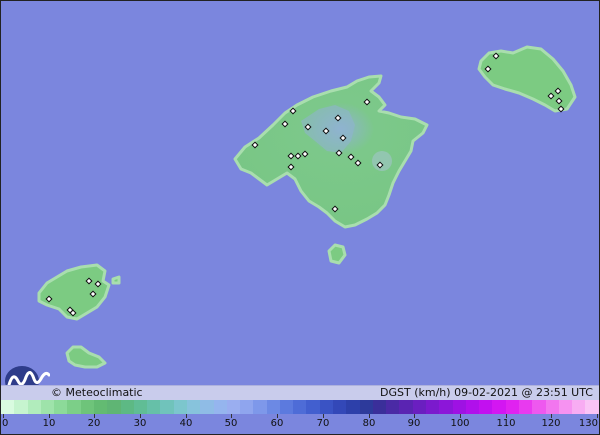 The image size is (600, 435). Describe the element at coordinates (486, 392) in the screenshot. I see `product-title: DGST (km/h) 09-02-2021 @ 23:51 UTC` at that location.